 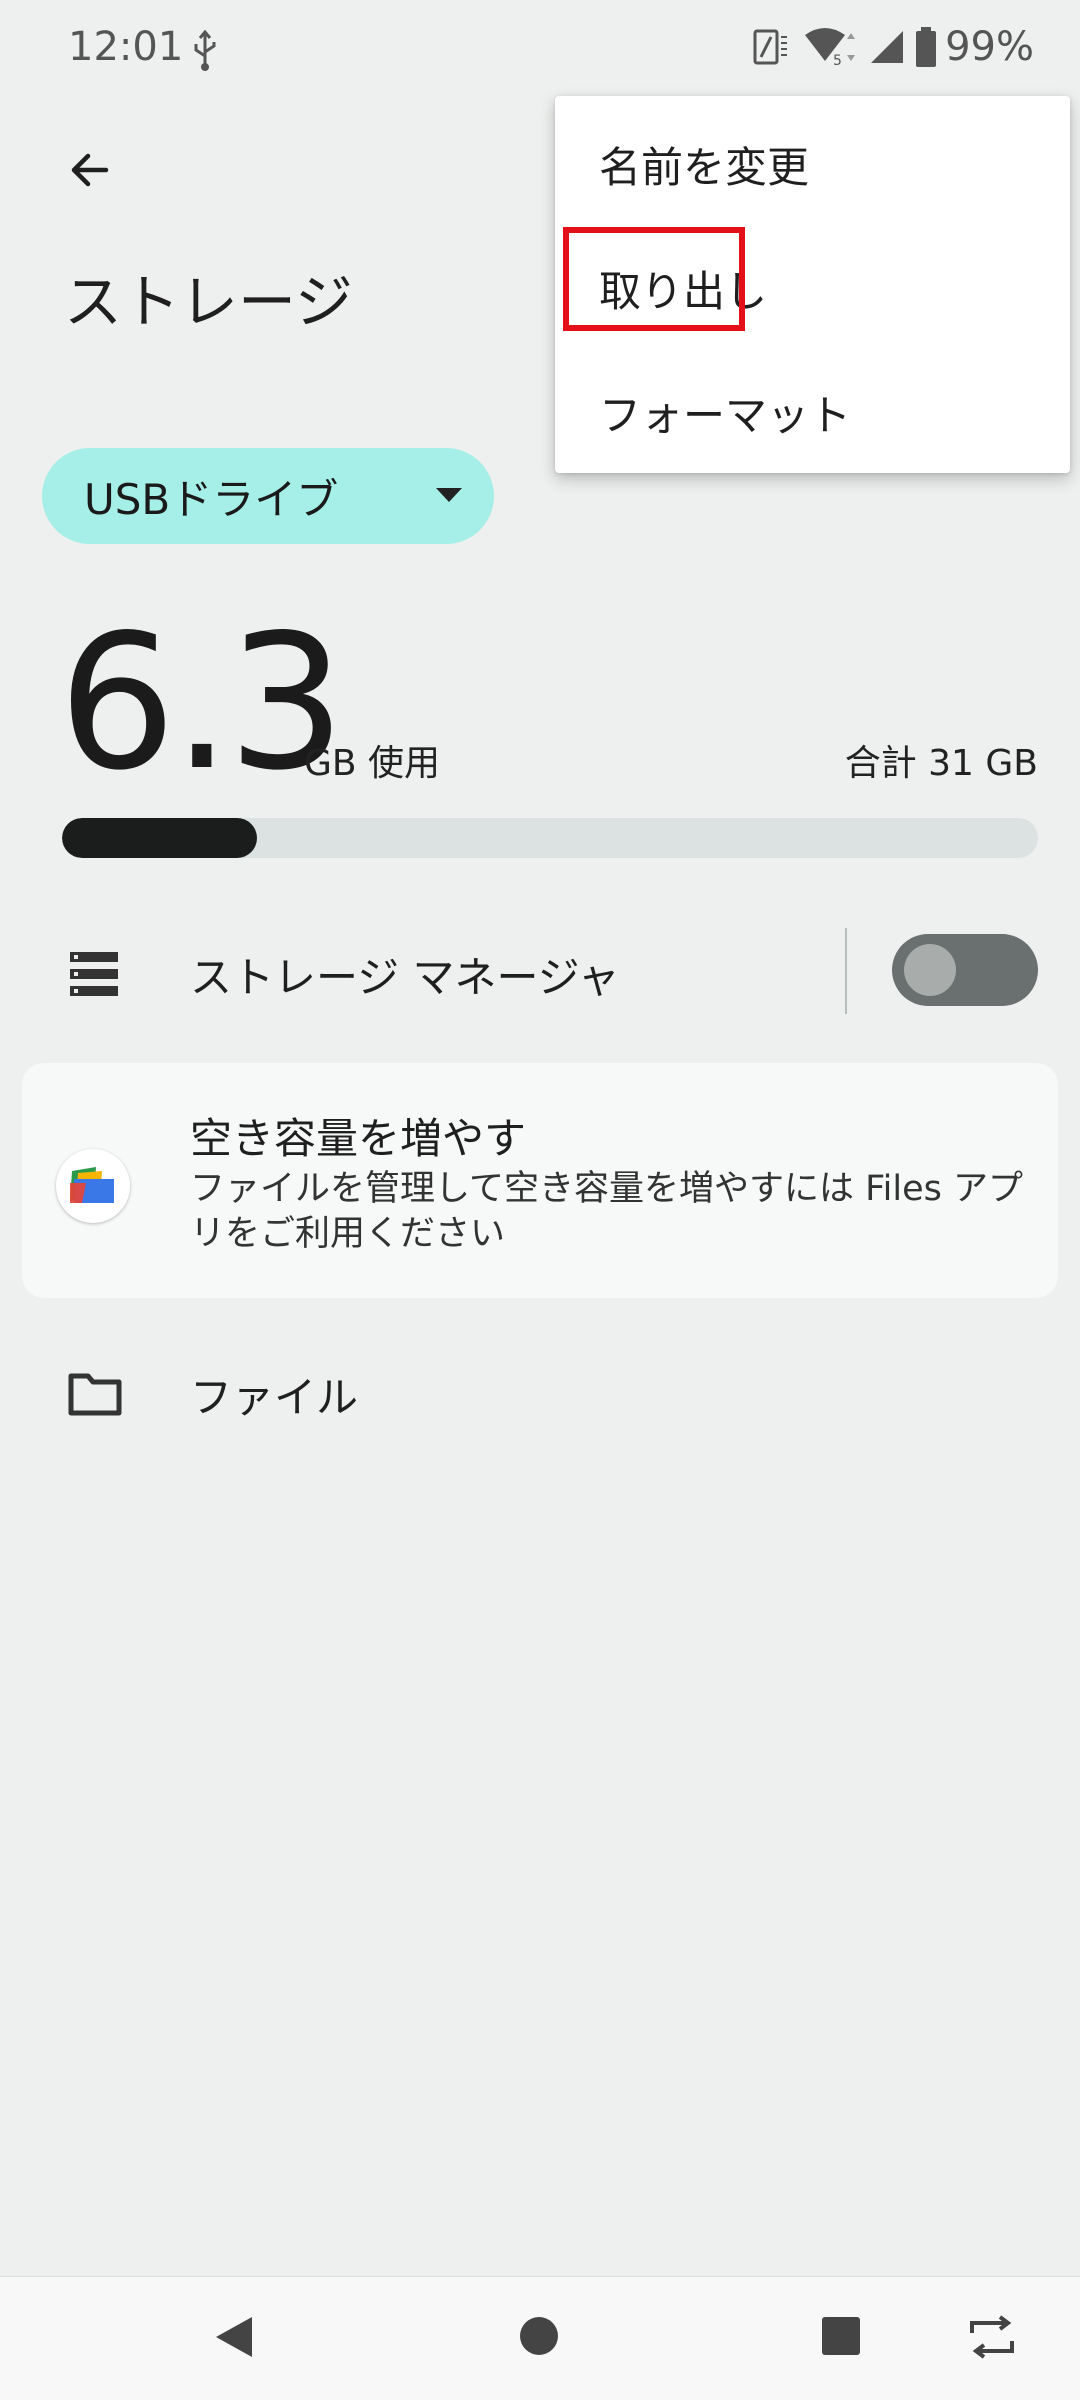 I want to click on folder-icon, so click(x=95, y=1394).